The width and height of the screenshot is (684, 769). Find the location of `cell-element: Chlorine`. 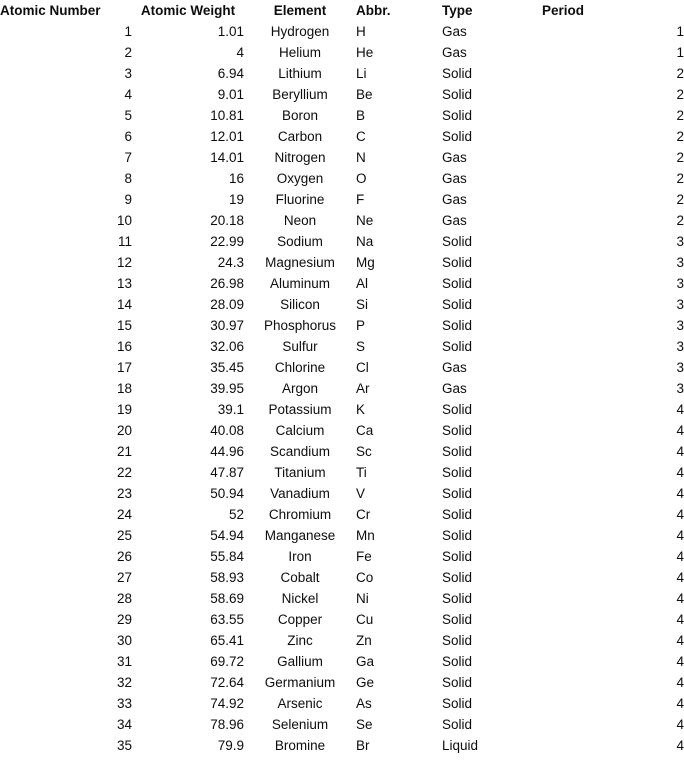

cell-element: Chlorine is located at coordinates (300, 367).